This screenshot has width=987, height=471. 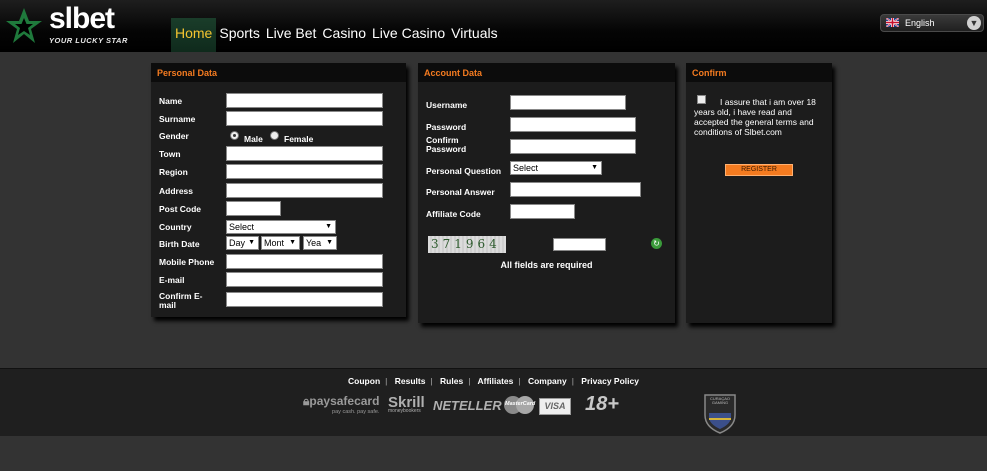 What do you see at coordinates (474, 35) in the screenshot?
I see `nav-virtuals: Virtuals` at bounding box center [474, 35].